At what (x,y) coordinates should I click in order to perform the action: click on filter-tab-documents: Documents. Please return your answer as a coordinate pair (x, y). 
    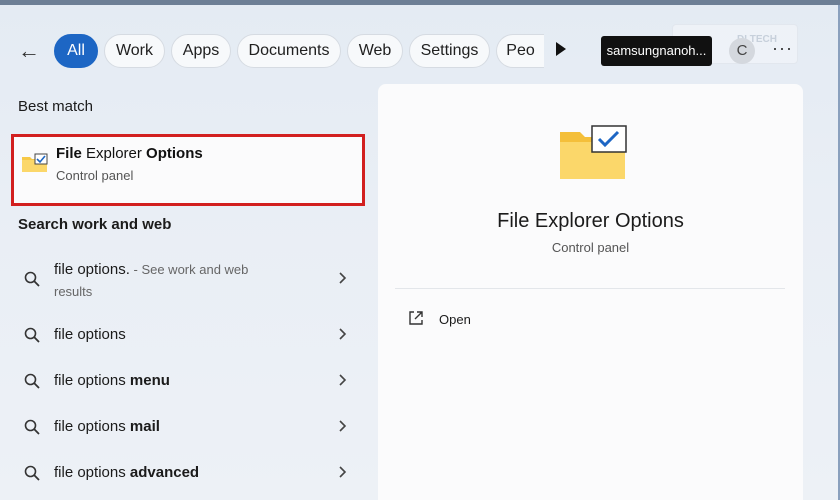
    Looking at the image, I should click on (289, 51).